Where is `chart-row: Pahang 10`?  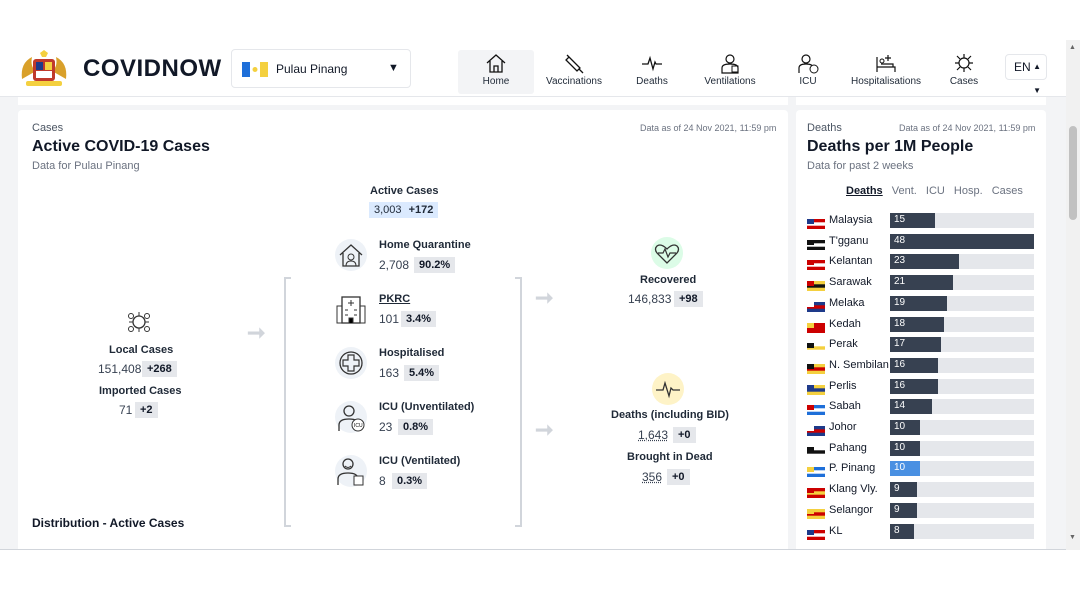 chart-row: Pahang 10 is located at coordinates (922, 448).